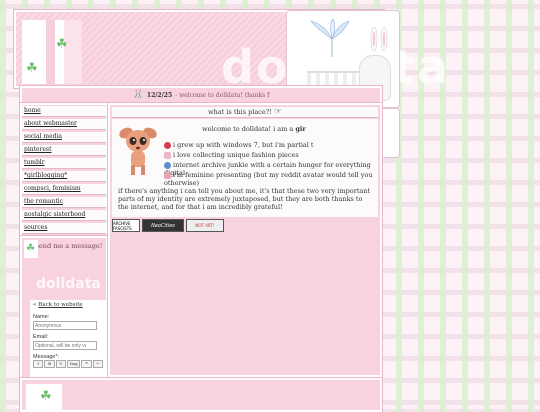 The height and width of the screenshot is (412, 540). What do you see at coordinates (38, 364) in the screenshot?
I see `italic-button: I` at bounding box center [38, 364].